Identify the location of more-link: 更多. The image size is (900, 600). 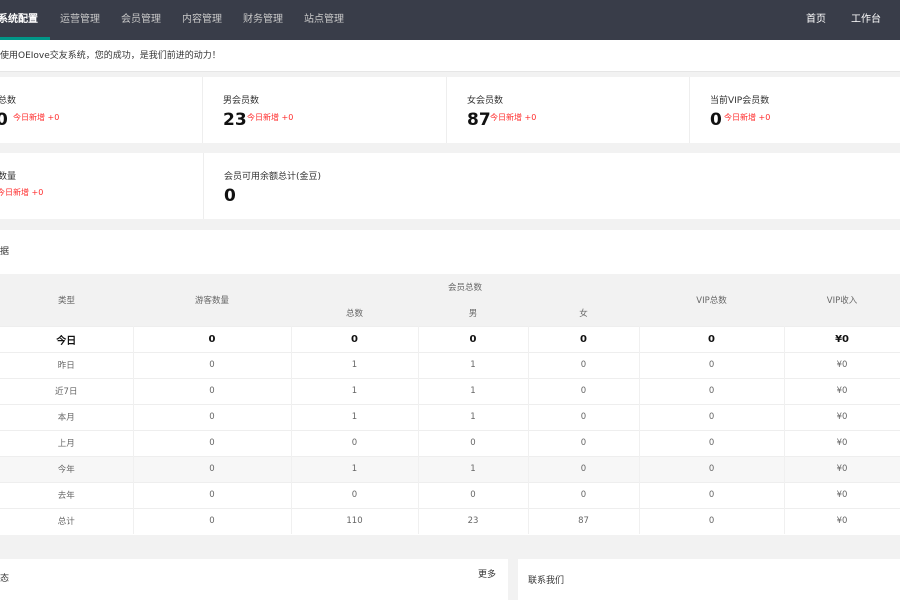
(487, 573).